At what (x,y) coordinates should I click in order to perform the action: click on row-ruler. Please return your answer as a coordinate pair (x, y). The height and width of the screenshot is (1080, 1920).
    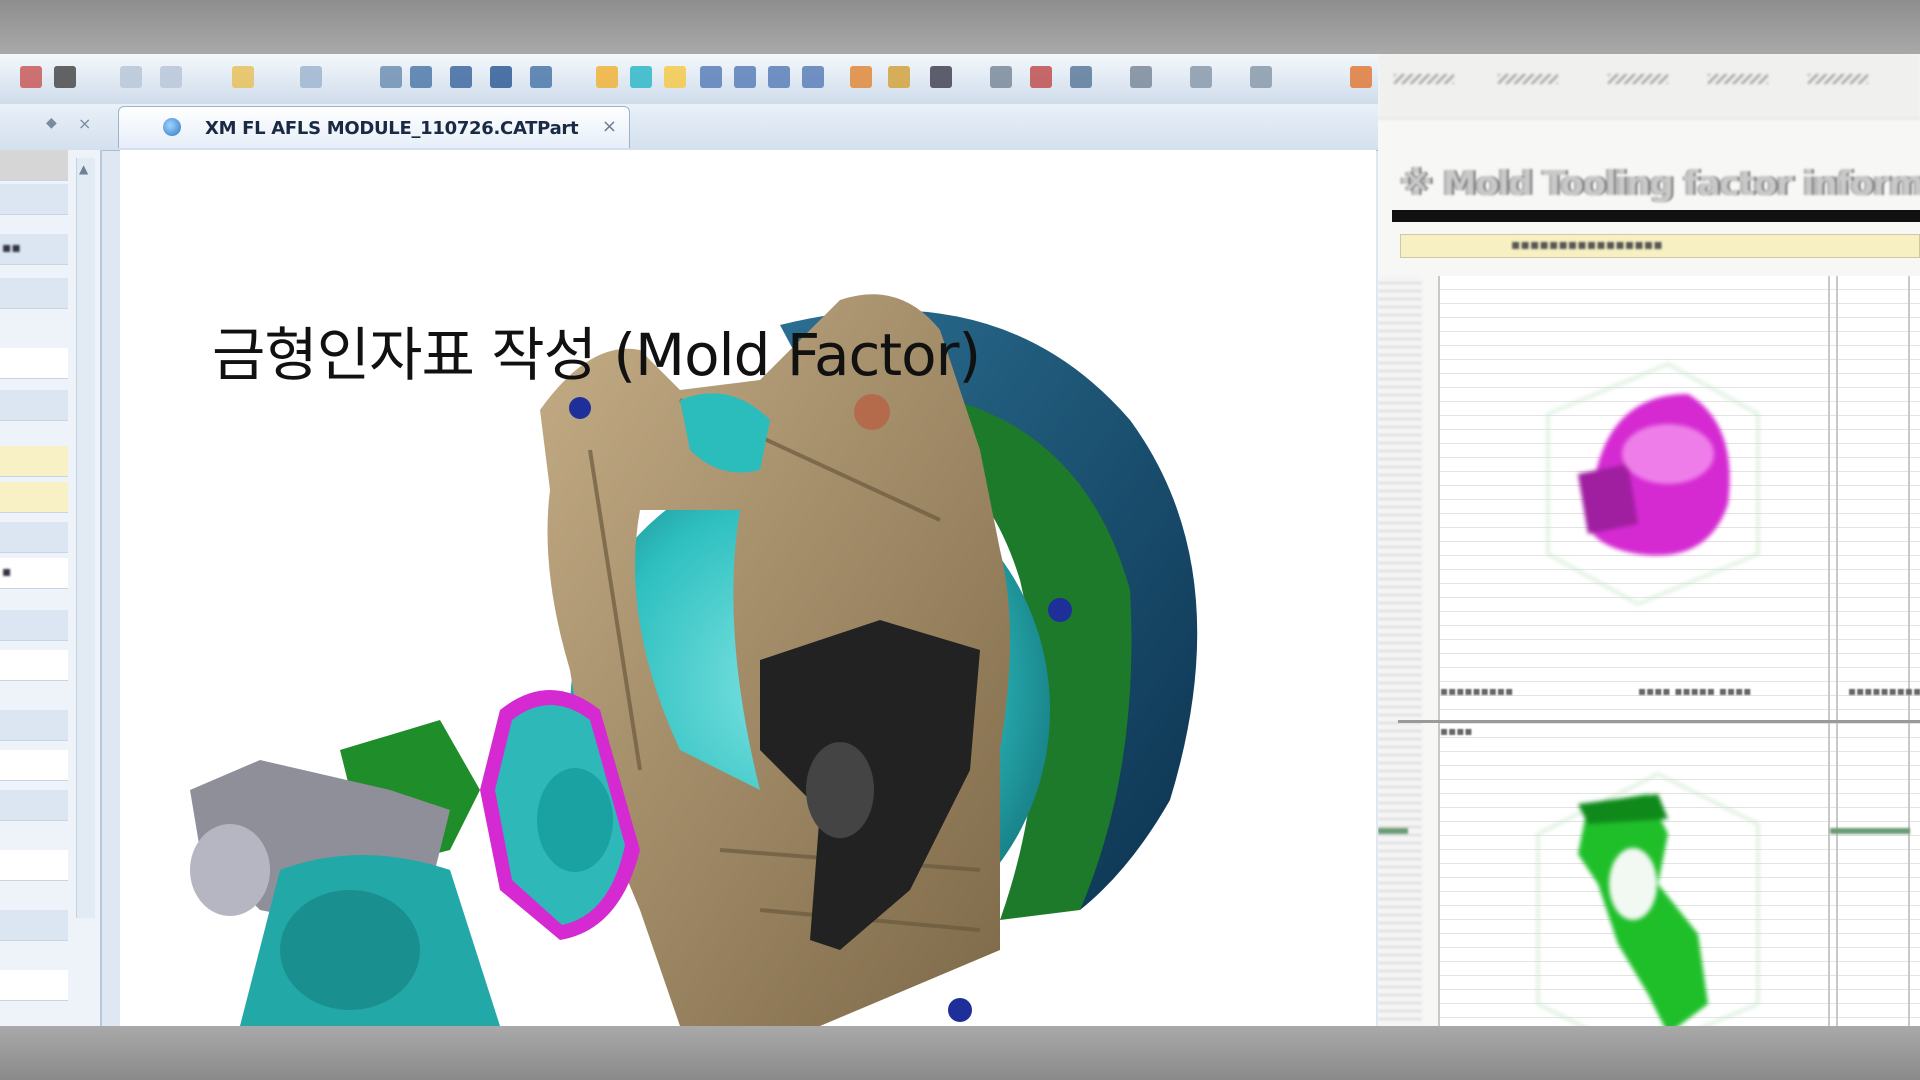
    Looking at the image, I should click on (1400, 651).